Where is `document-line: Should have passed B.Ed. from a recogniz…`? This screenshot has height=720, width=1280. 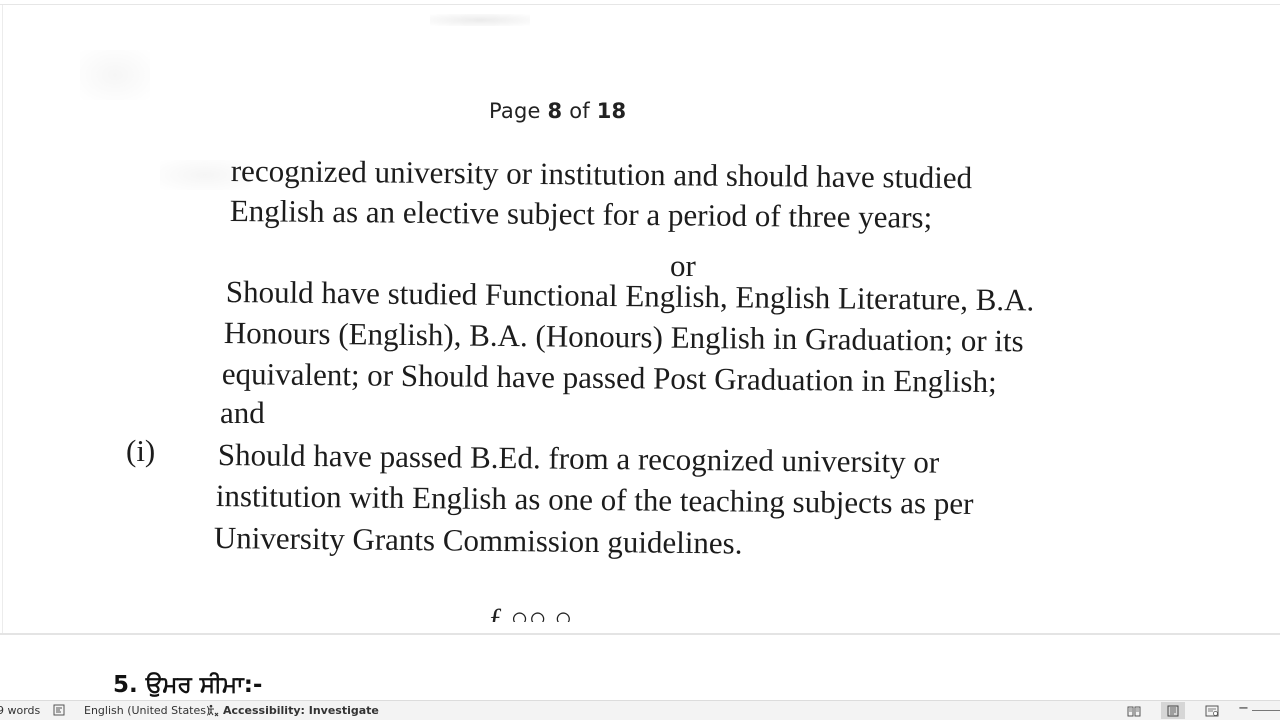
document-line: Should have passed B.Ed. from a recogniz… is located at coordinates (578, 458).